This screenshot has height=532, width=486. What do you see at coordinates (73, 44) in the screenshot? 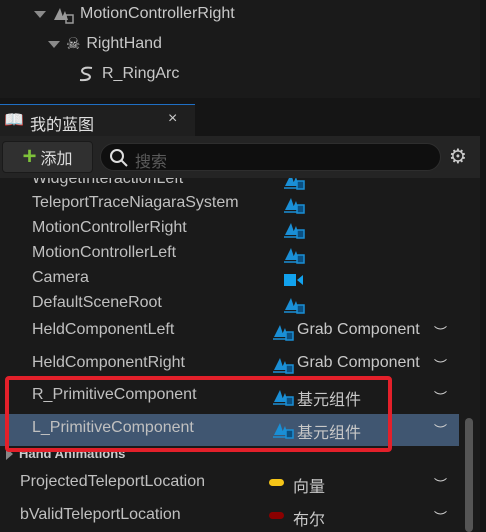
I see `skeleton-icon: ☠` at bounding box center [73, 44].